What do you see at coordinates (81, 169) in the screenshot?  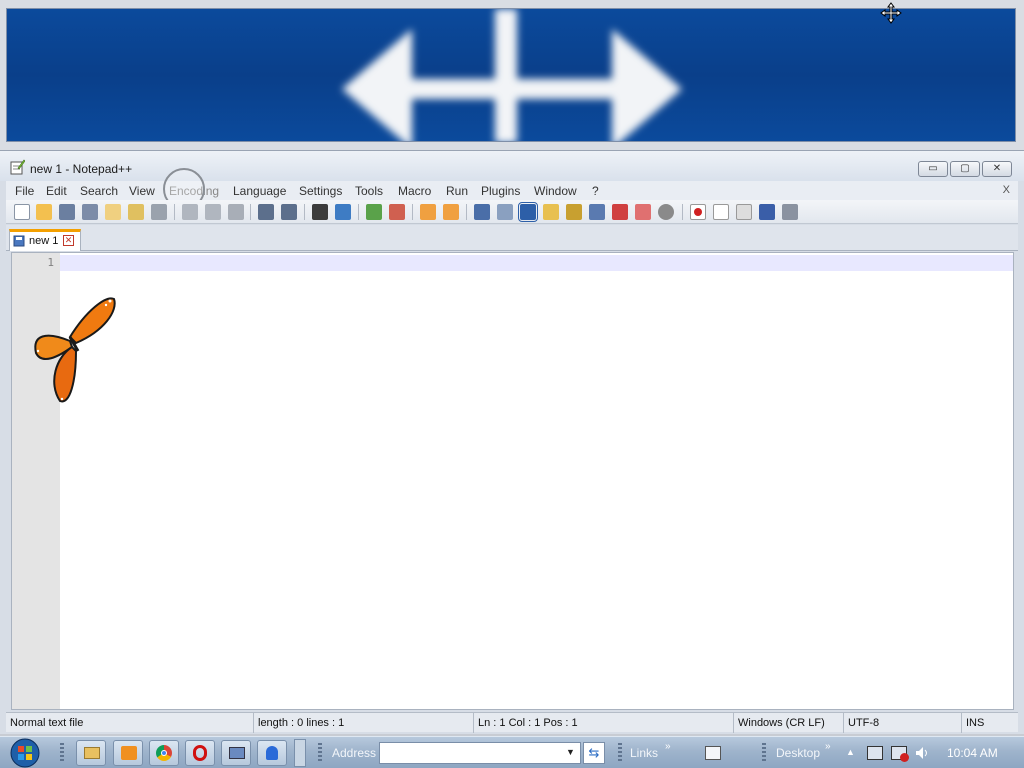 I see `window-title: new 1 - Notepad++` at bounding box center [81, 169].